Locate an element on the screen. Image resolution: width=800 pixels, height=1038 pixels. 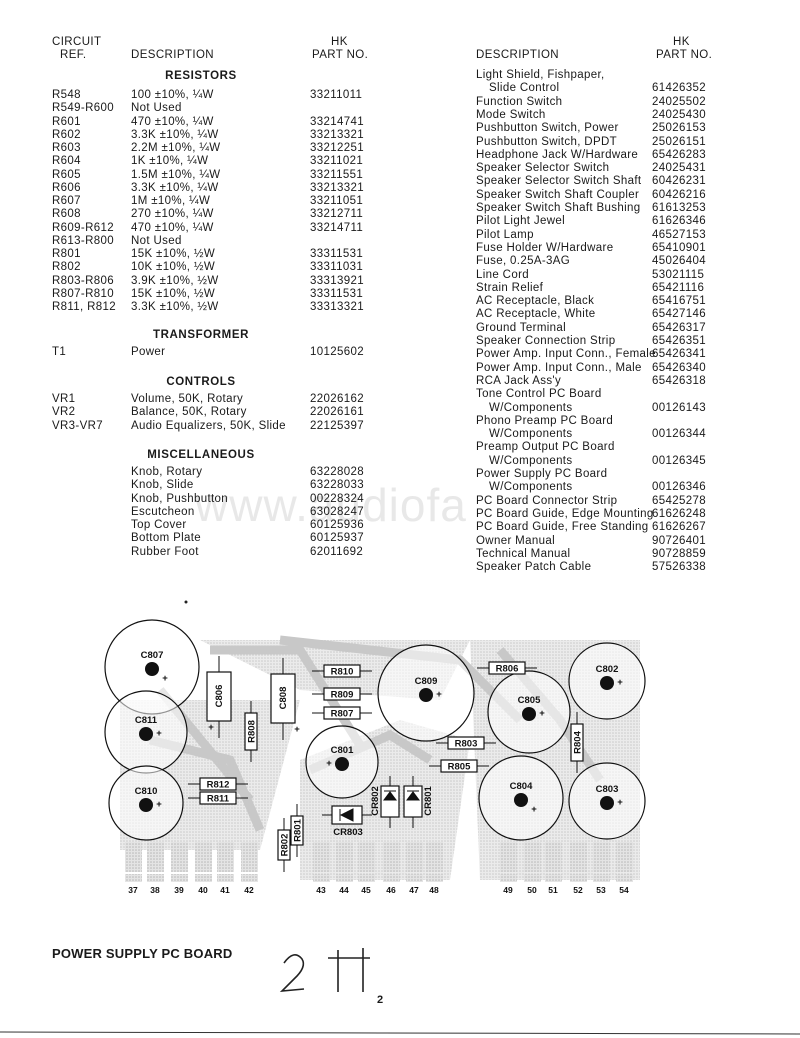
pin-number: 42 is located at coordinates (249, 890).